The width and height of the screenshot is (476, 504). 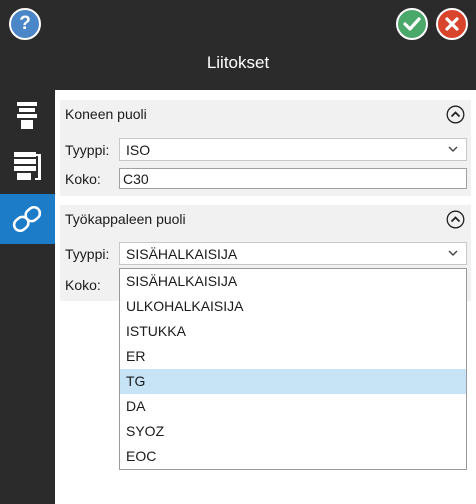 I want to click on cancel-button, so click(x=452, y=24).